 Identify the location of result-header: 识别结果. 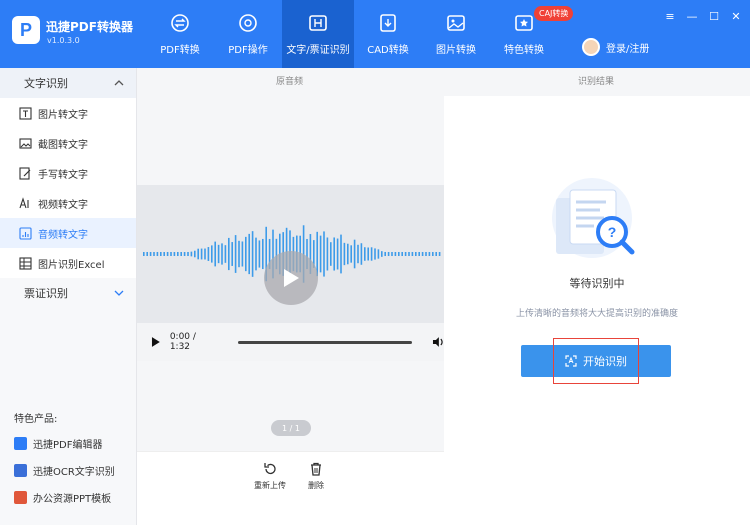
(597, 82).